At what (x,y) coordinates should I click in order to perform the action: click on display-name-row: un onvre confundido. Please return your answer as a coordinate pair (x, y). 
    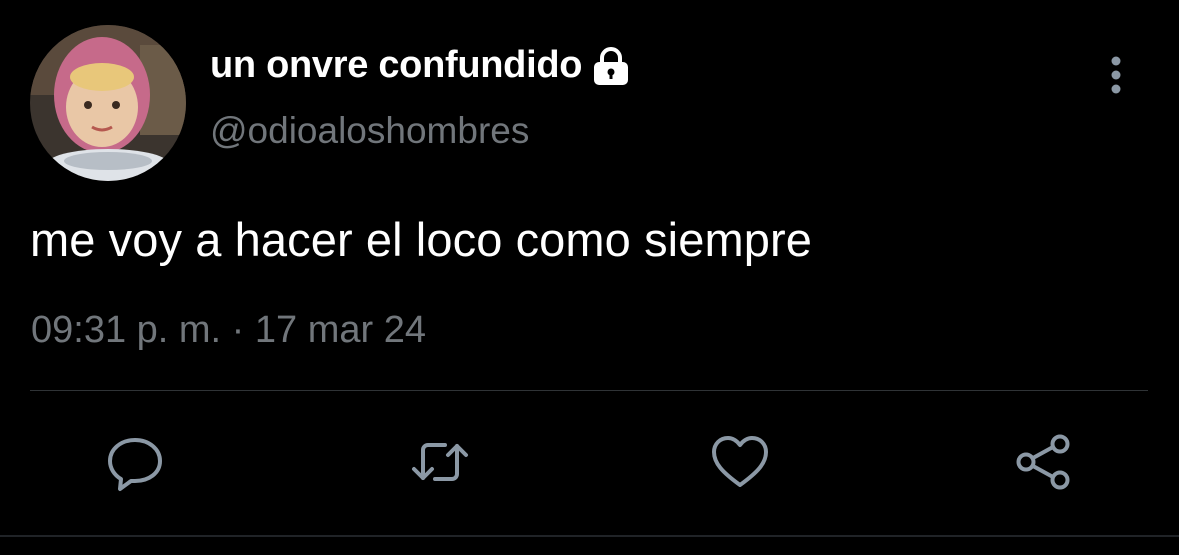
    Looking at the image, I should click on (421, 65).